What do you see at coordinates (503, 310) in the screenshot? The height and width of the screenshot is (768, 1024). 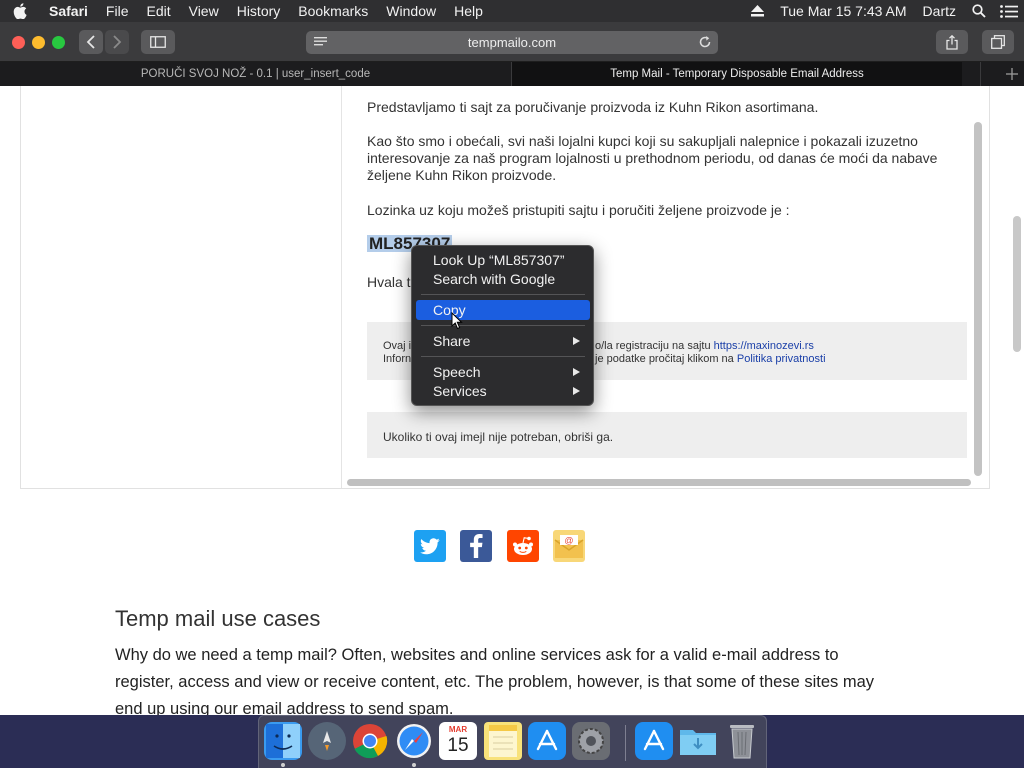 I see `context-menu-copy: Copy` at bounding box center [503, 310].